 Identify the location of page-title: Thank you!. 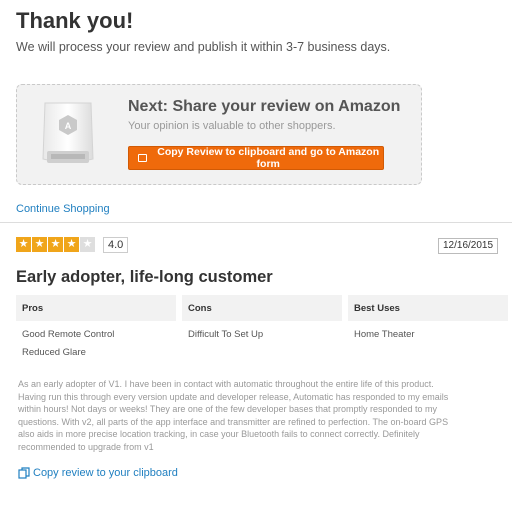
(75, 20).